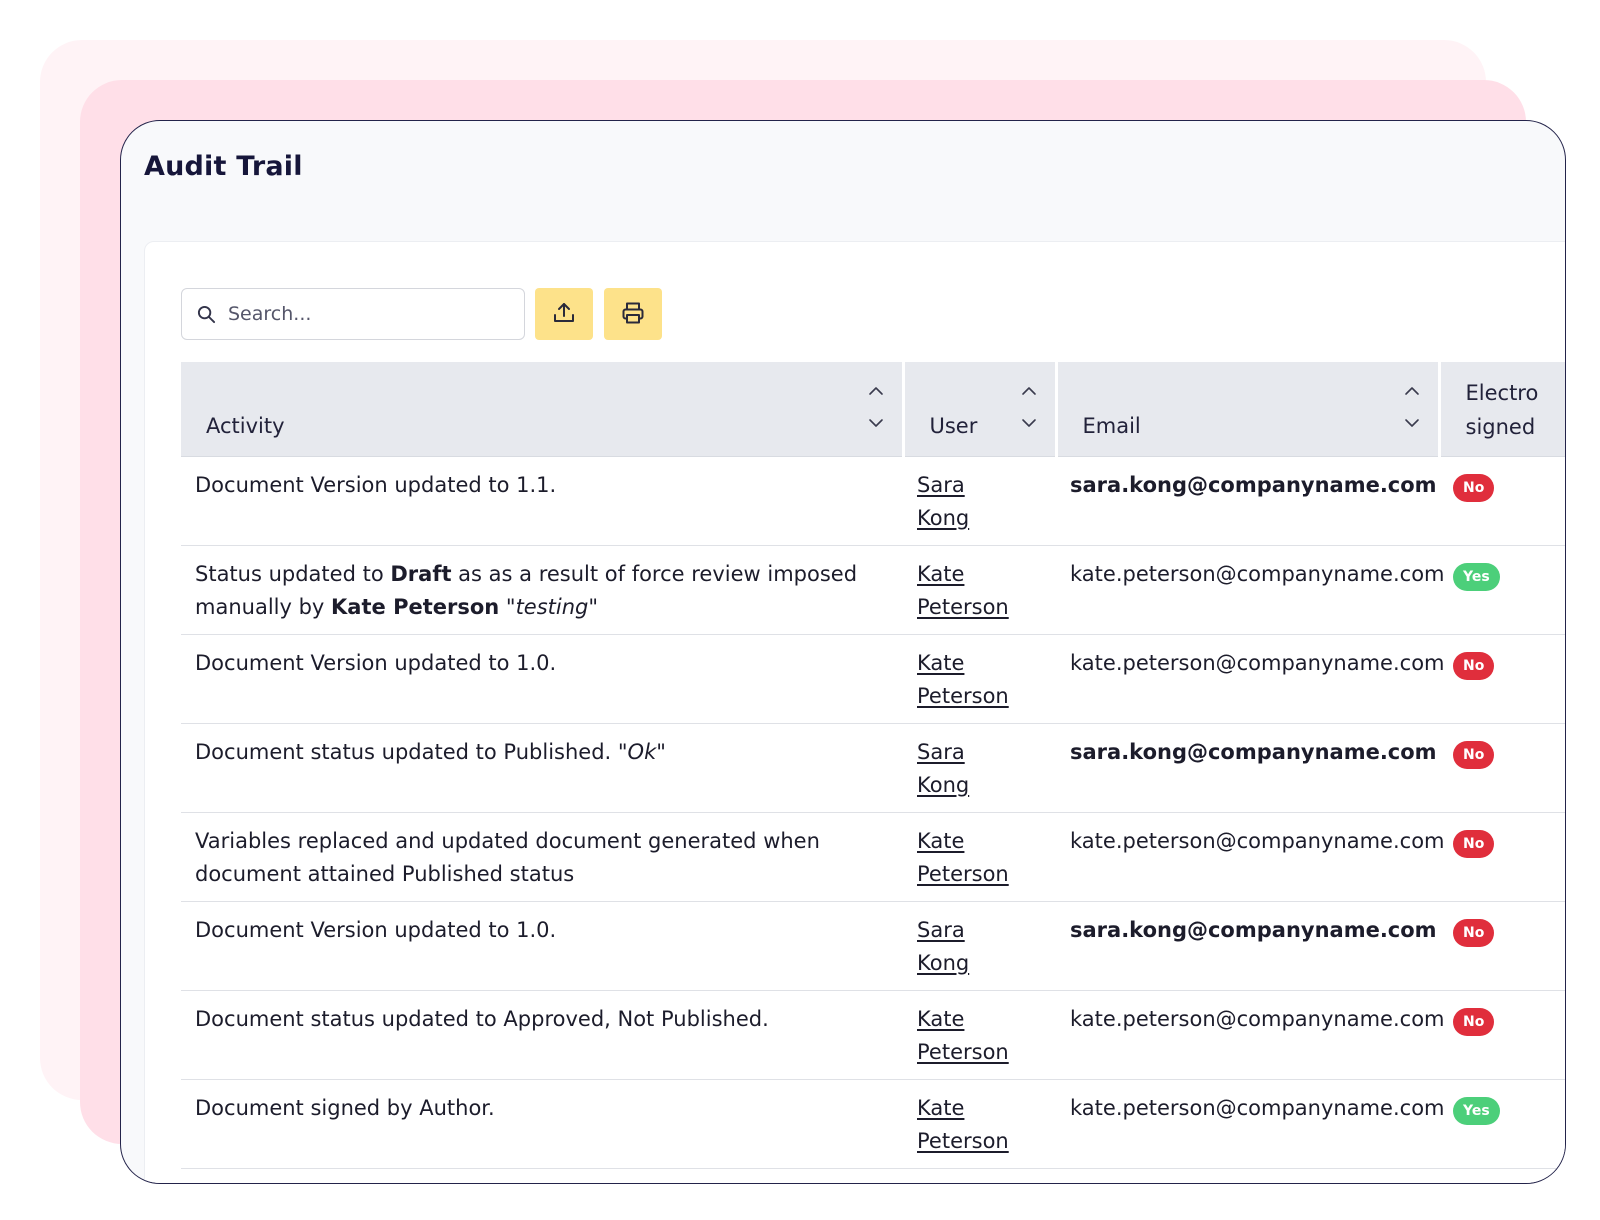 The image size is (1600, 1220). I want to click on search-box, so click(353, 314).